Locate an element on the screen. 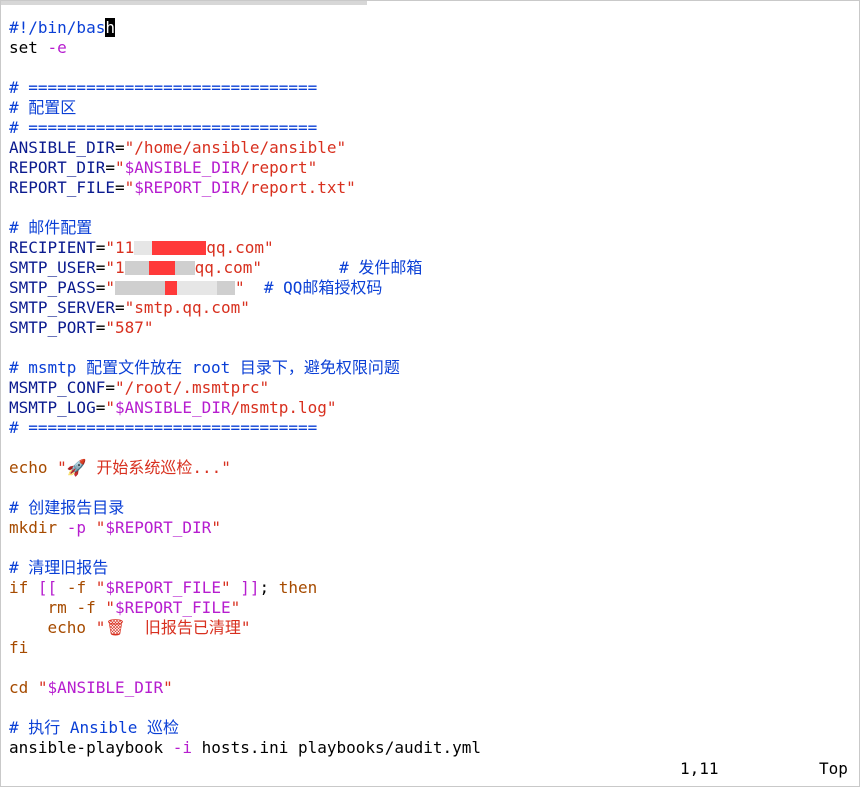 Image resolution: width=860 pixels, height=787 pixels. code-line: ANSIBLE_DIR="/home/ansible/ansible" is located at coordinates (430, 148).